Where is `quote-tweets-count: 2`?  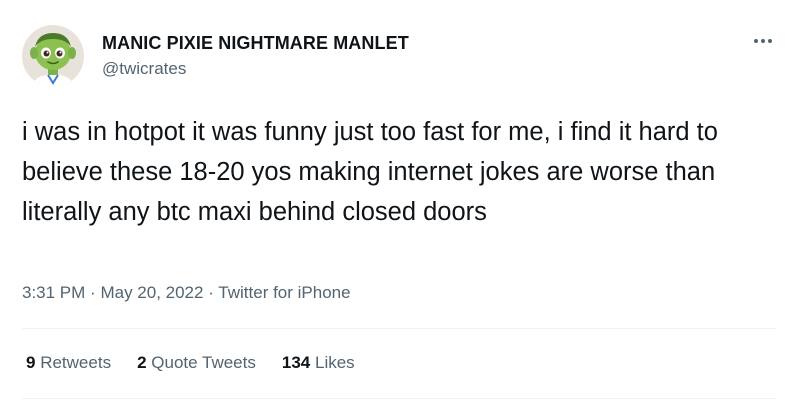 quote-tweets-count: 2 is located at coordinates (142, 362).